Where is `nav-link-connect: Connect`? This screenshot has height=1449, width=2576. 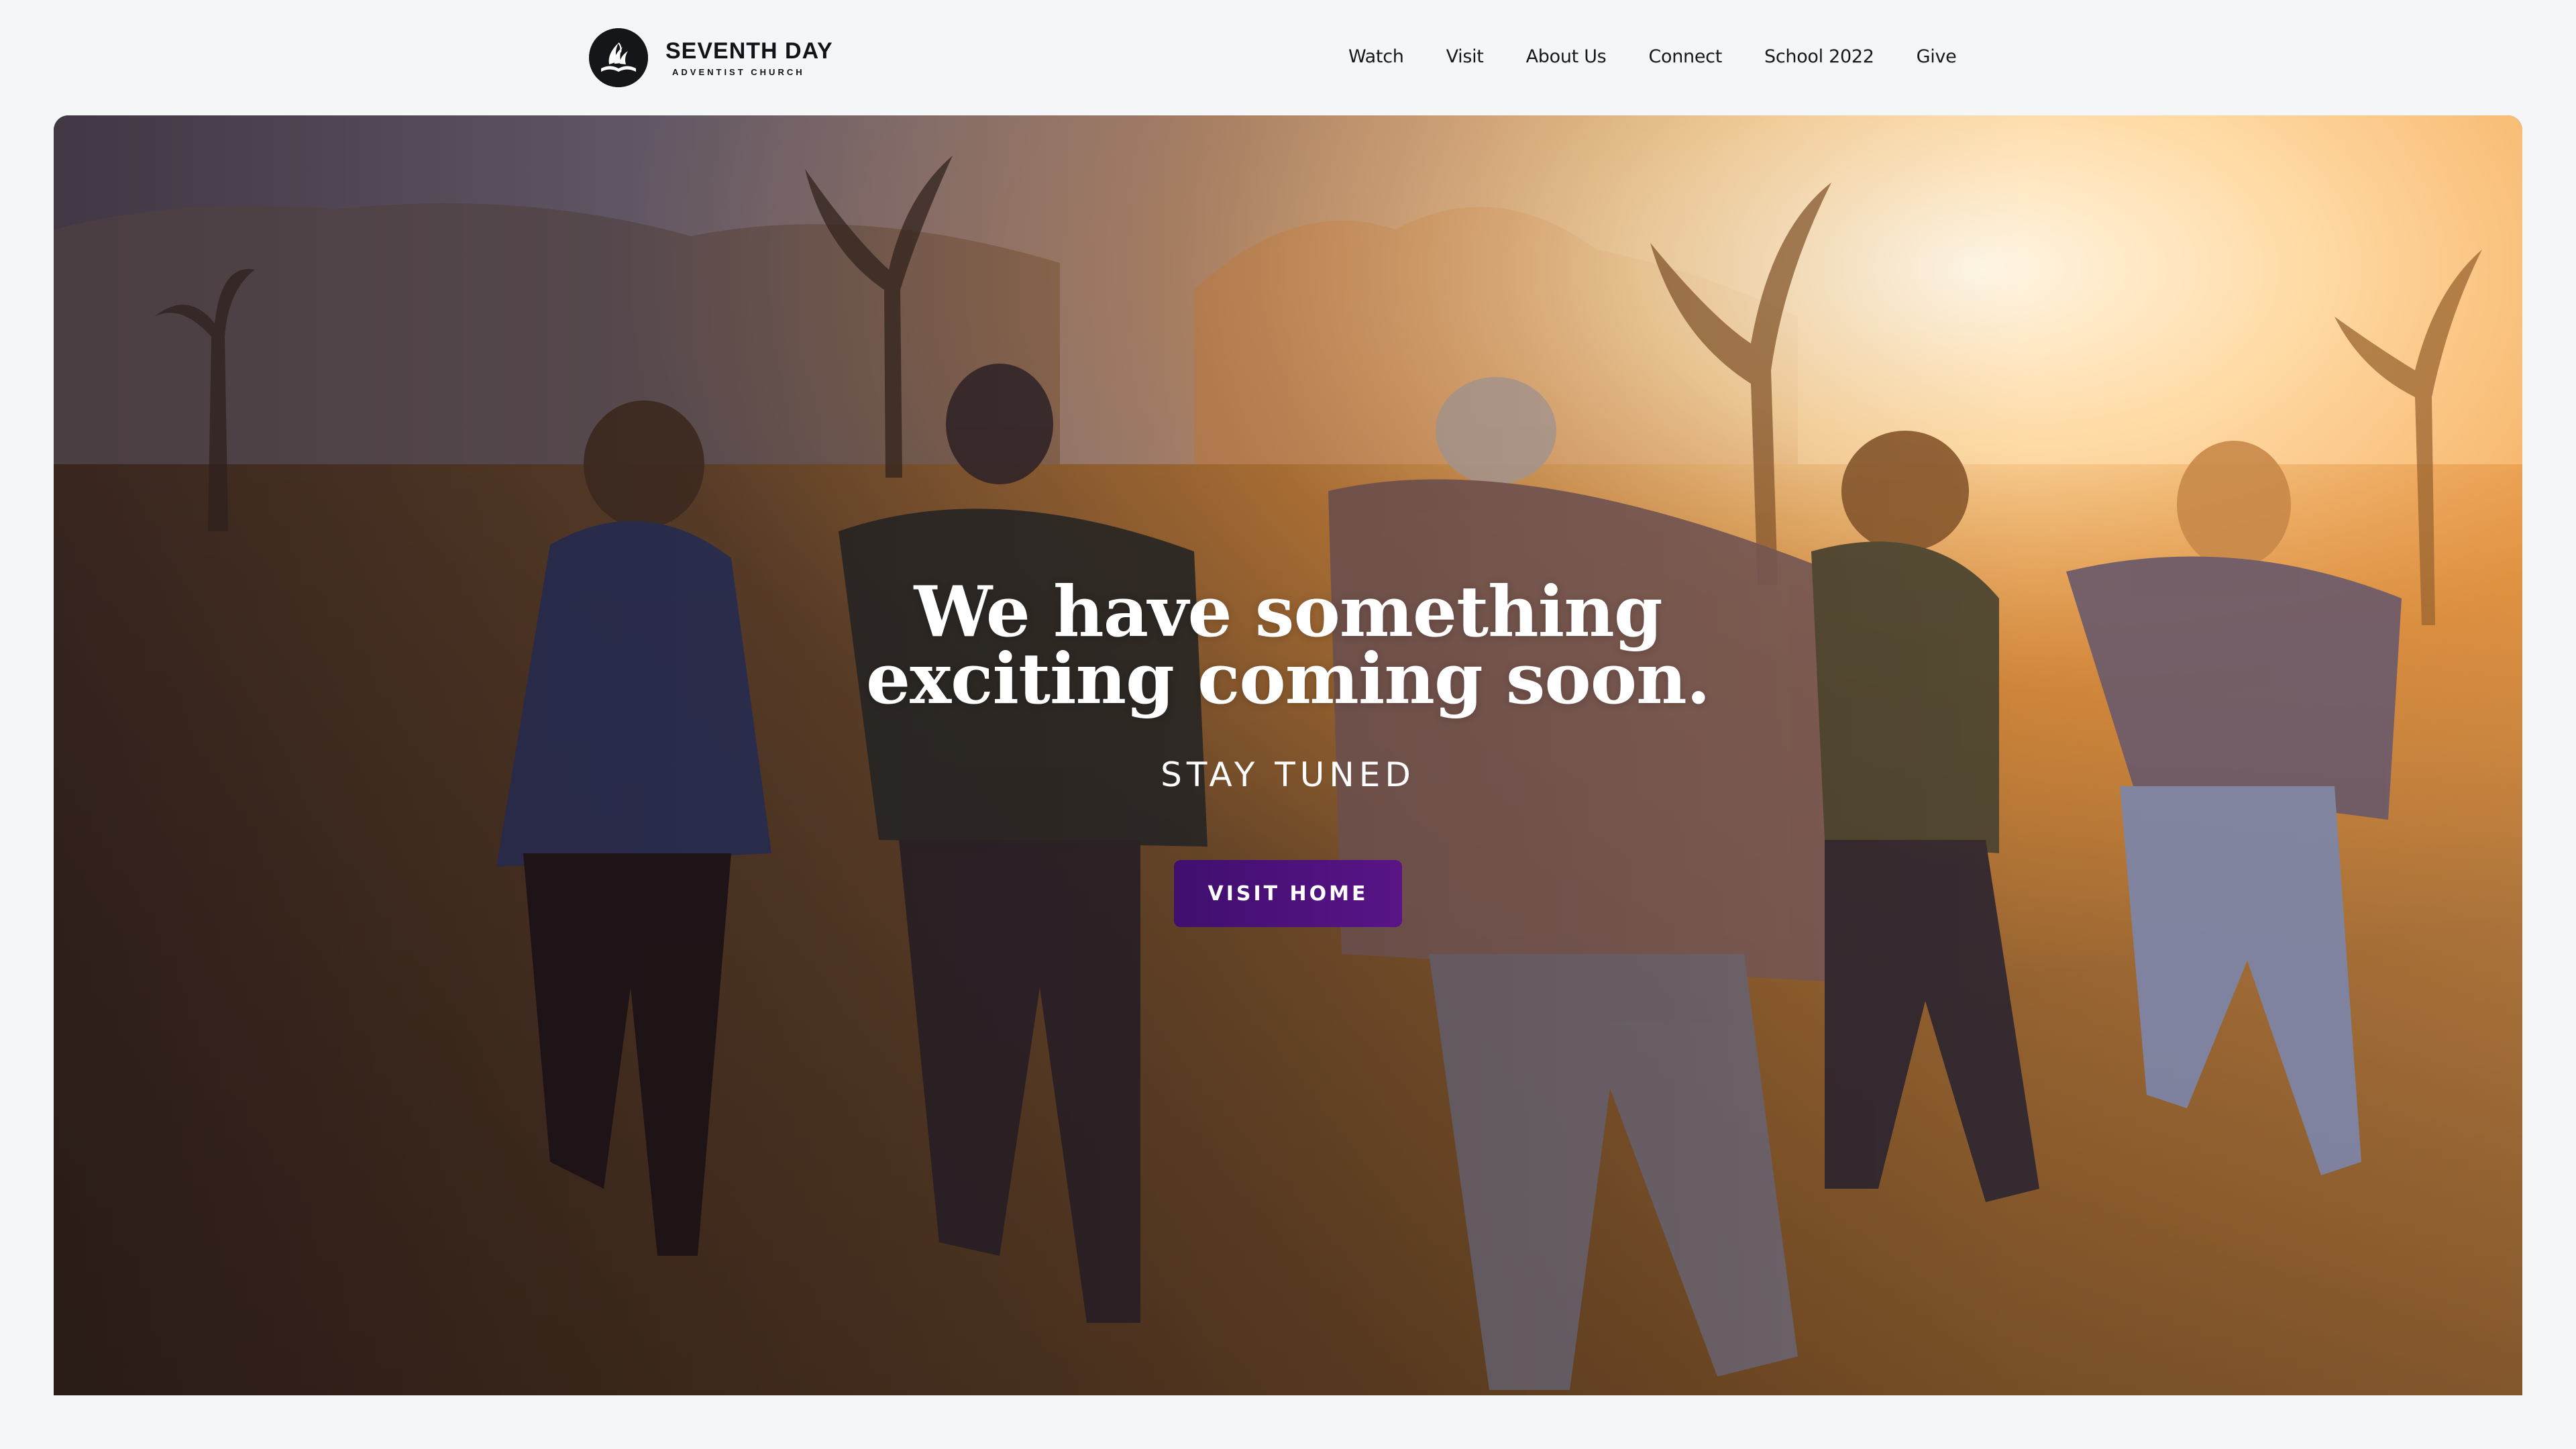 nav-link-connect: Connect is located at coordinates (1685, 56).